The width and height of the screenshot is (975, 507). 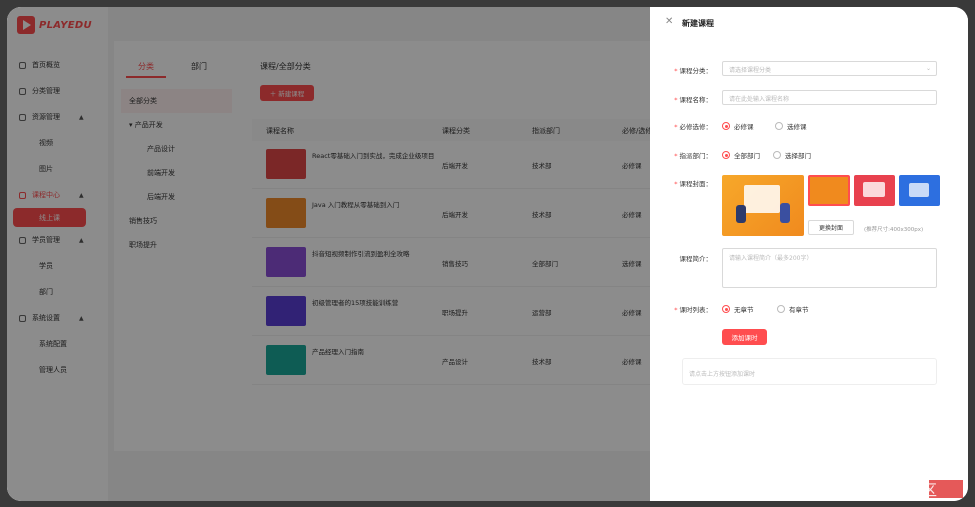 What do you see at coordinates (696, 184) in the screenshot?
I see `cover-label: 课程封面：` at bounding box center [696, 184].